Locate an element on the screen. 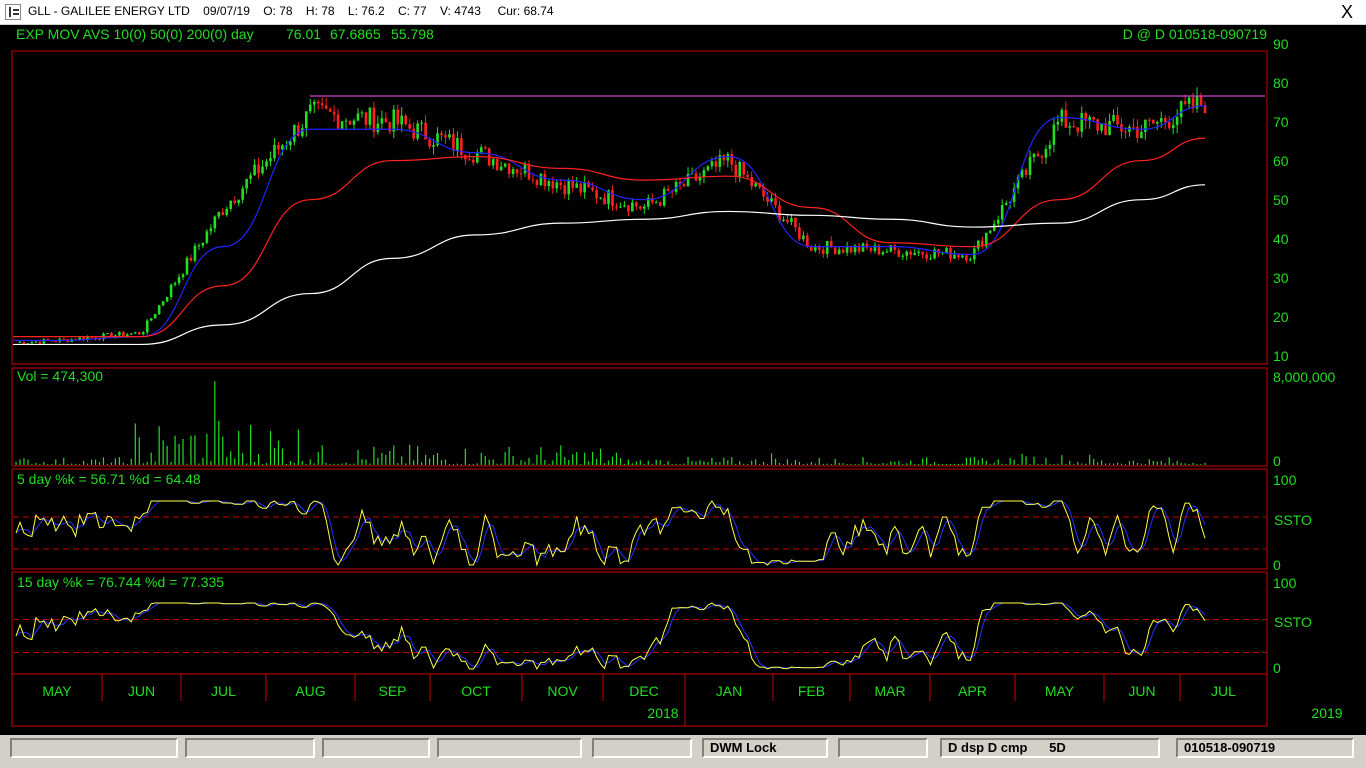 The width and height of the screenshot is (1366, 768). month-label: AUG is located at coordinates (310, 691).